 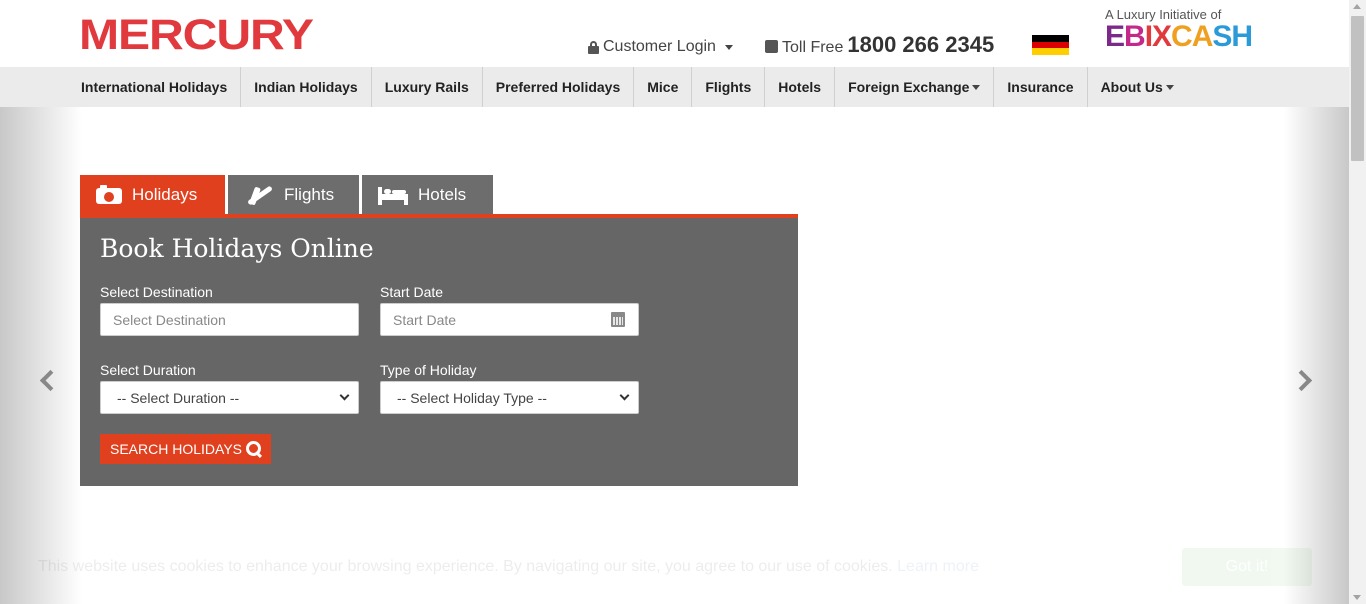 I want to click on toll-free-contact: Toll Free 1800 266 2345, so click(x=879, y=45).